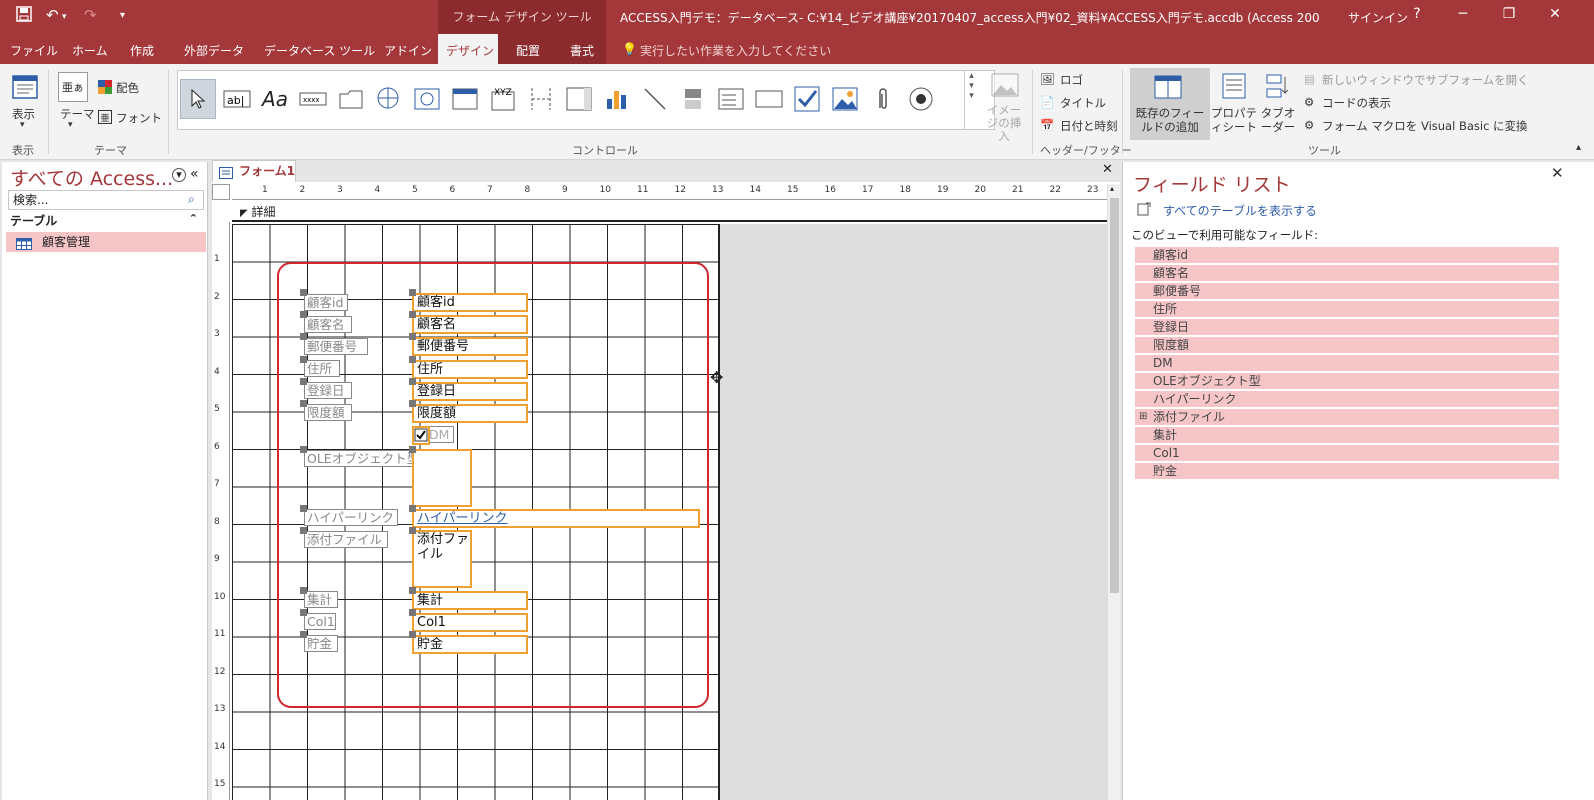 The image size is (1594, 800). What do you see at coordinates (1114, 395) in the screenshot?
I see `scrollbar-thumb` at bounding box center [1114, 395].